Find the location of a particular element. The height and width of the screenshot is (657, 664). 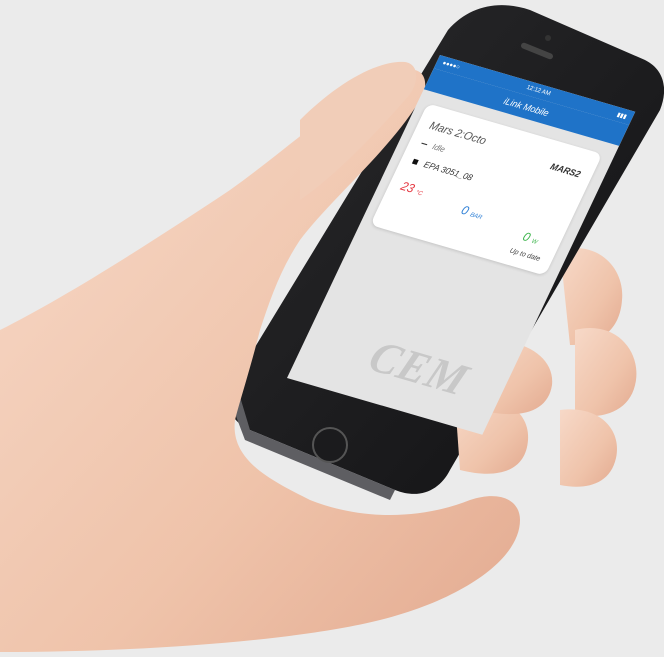

temperature-unit: °C is located at coordinates (419, 193).